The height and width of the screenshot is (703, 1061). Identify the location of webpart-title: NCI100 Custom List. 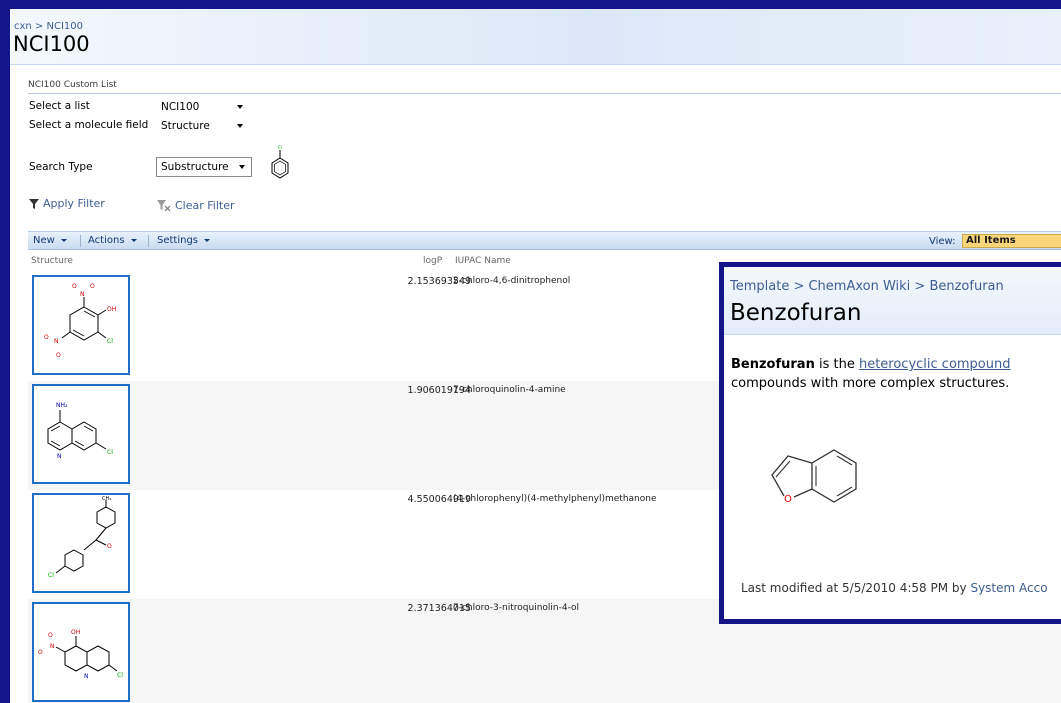
(544, 87).